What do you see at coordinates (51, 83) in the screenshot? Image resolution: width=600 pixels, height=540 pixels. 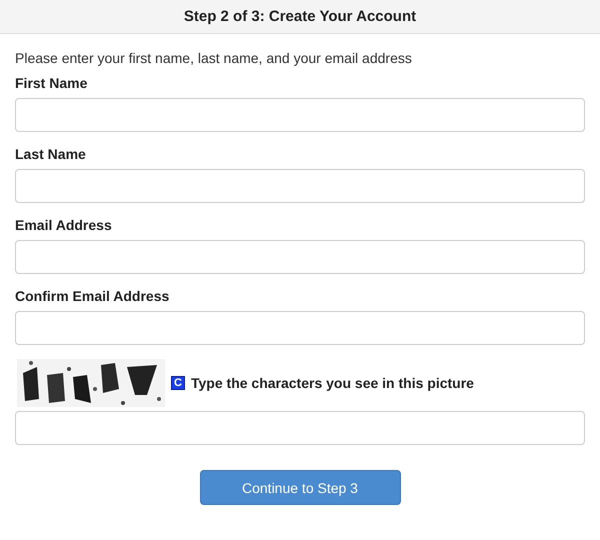 I see `field-label: First Name` at bounding box center [51, 83].